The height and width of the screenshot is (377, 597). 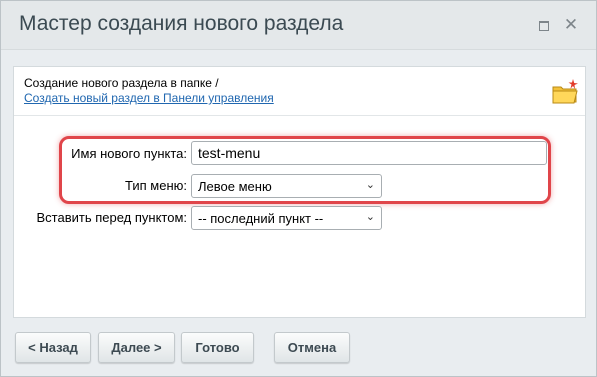 I want to click on dialog-title: Мастер создания нового раздела, so click(x=181, y=23).